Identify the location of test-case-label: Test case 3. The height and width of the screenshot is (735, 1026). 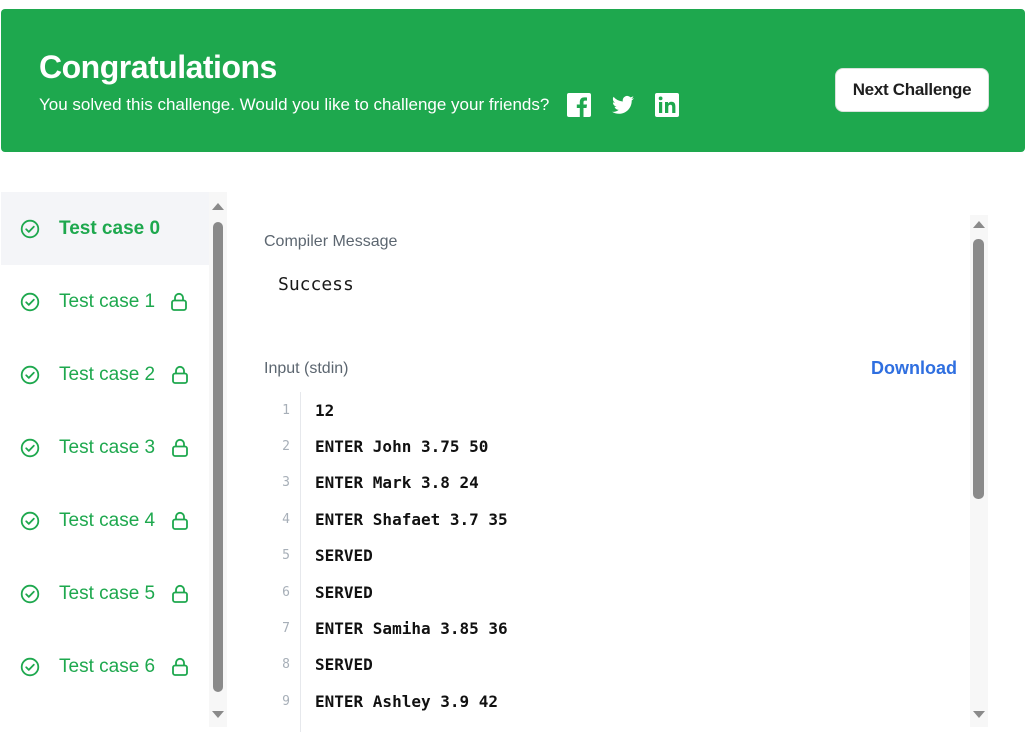
(107, 447).